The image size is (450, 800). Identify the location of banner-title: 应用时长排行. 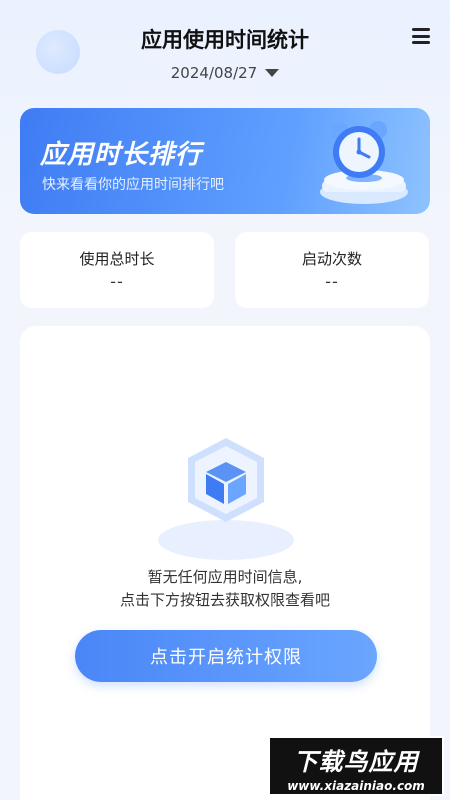
(121, 155).